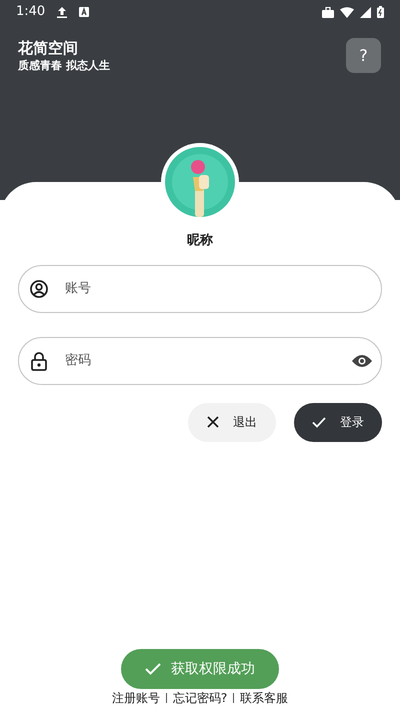 The height and width of the screenshot is (711, 400). Describe the element at coordinates (200, 698) in the screenshot. I see `footer-link: 忘记密码?` at that location.